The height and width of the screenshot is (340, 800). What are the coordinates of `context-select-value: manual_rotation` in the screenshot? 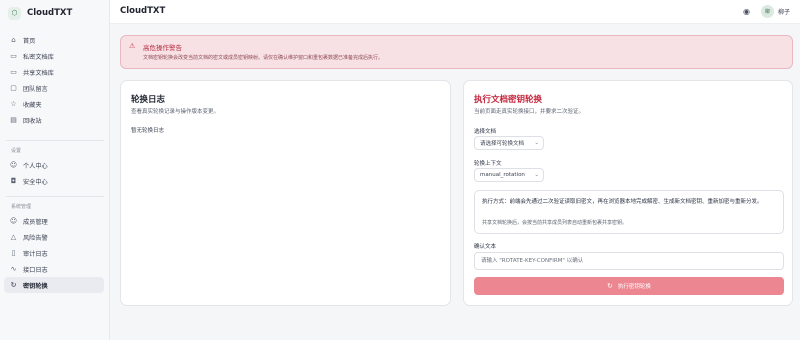 It's located at (502, 175).